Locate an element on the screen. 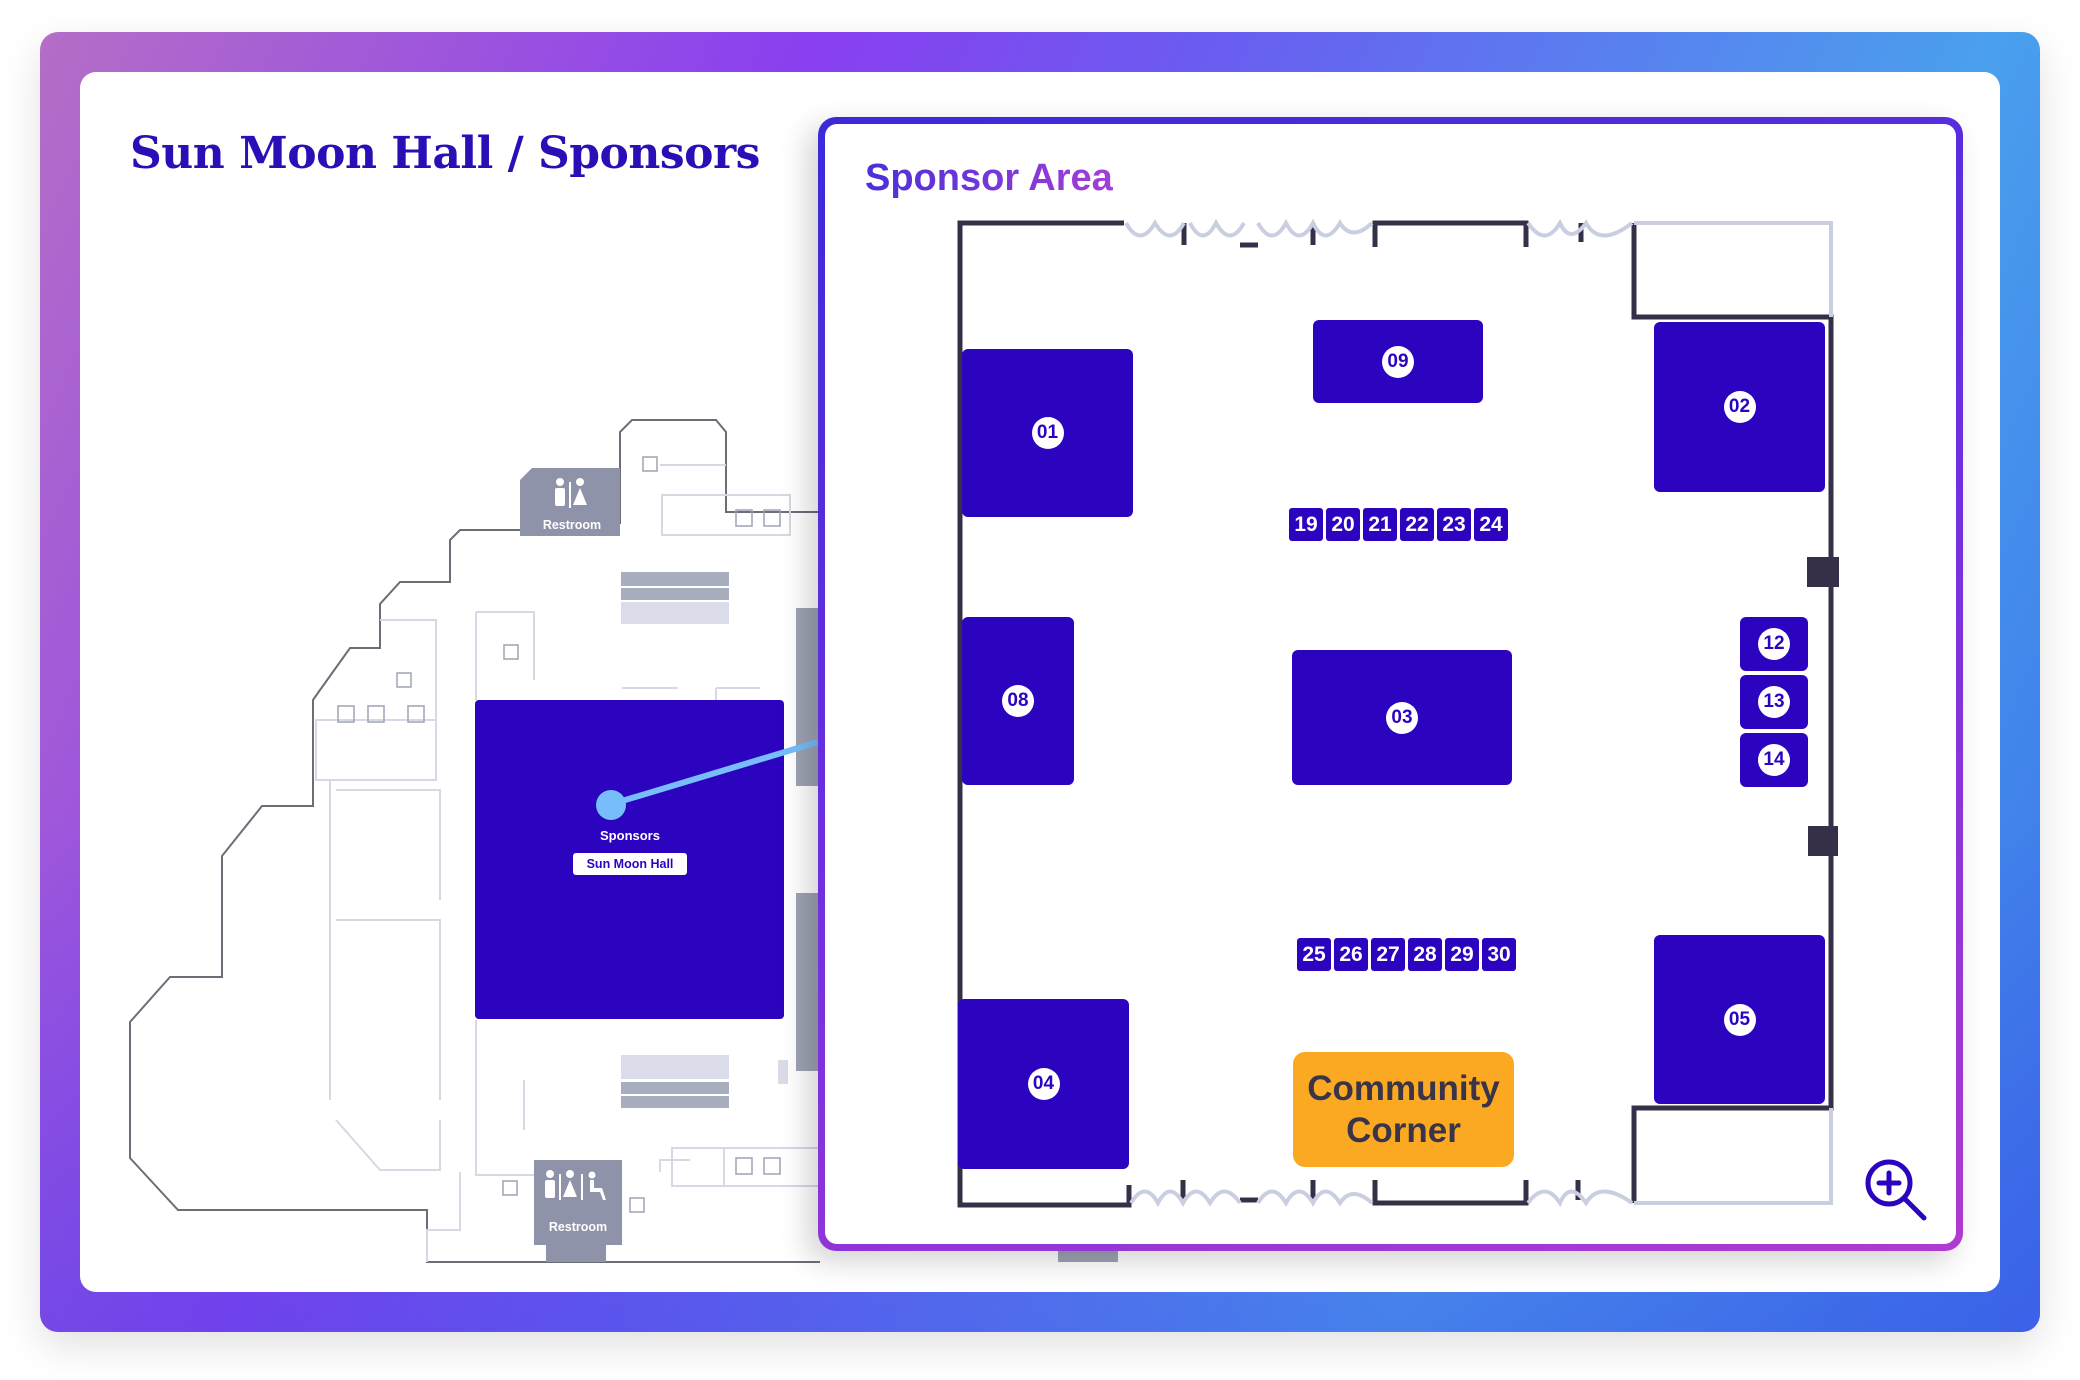  table-21: 21 is located at coordinates (1380, 524).